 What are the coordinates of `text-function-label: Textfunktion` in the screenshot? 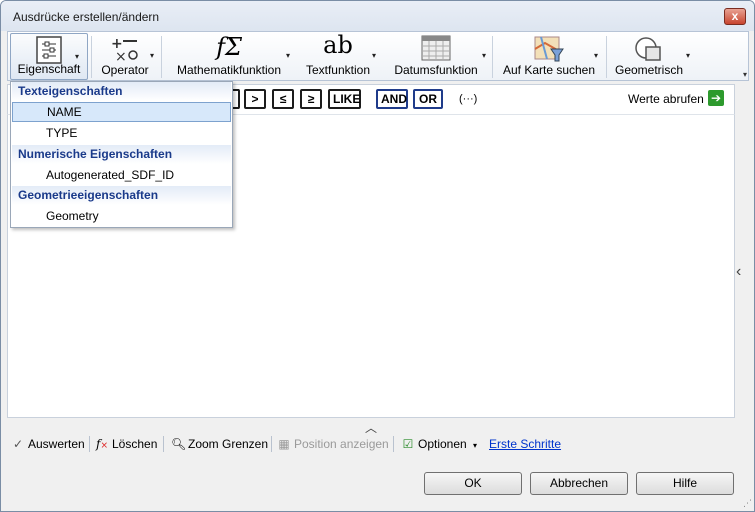 It's located at (338, 70).